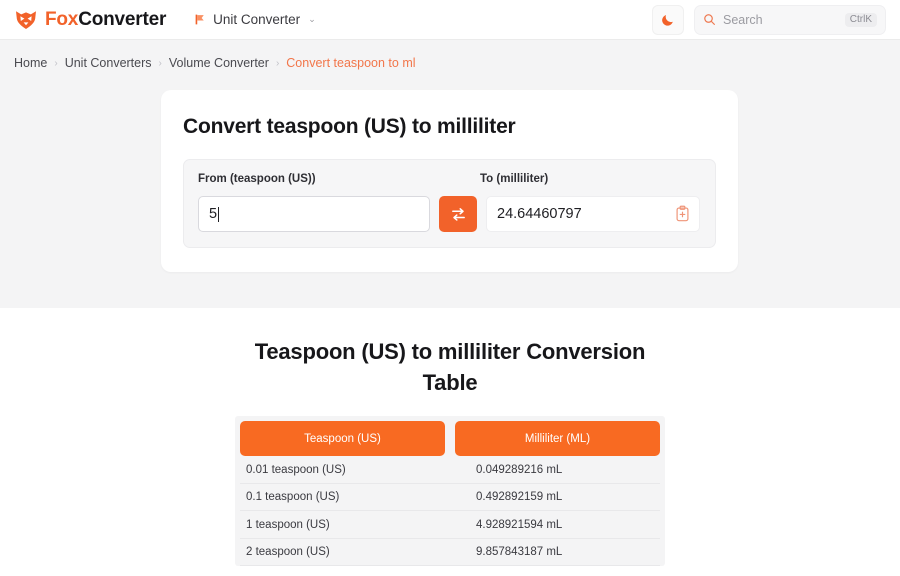 The width and height of the screenshot is (900, 576). I want to click on brand-logo: FoxConverter, so click(90, 20).